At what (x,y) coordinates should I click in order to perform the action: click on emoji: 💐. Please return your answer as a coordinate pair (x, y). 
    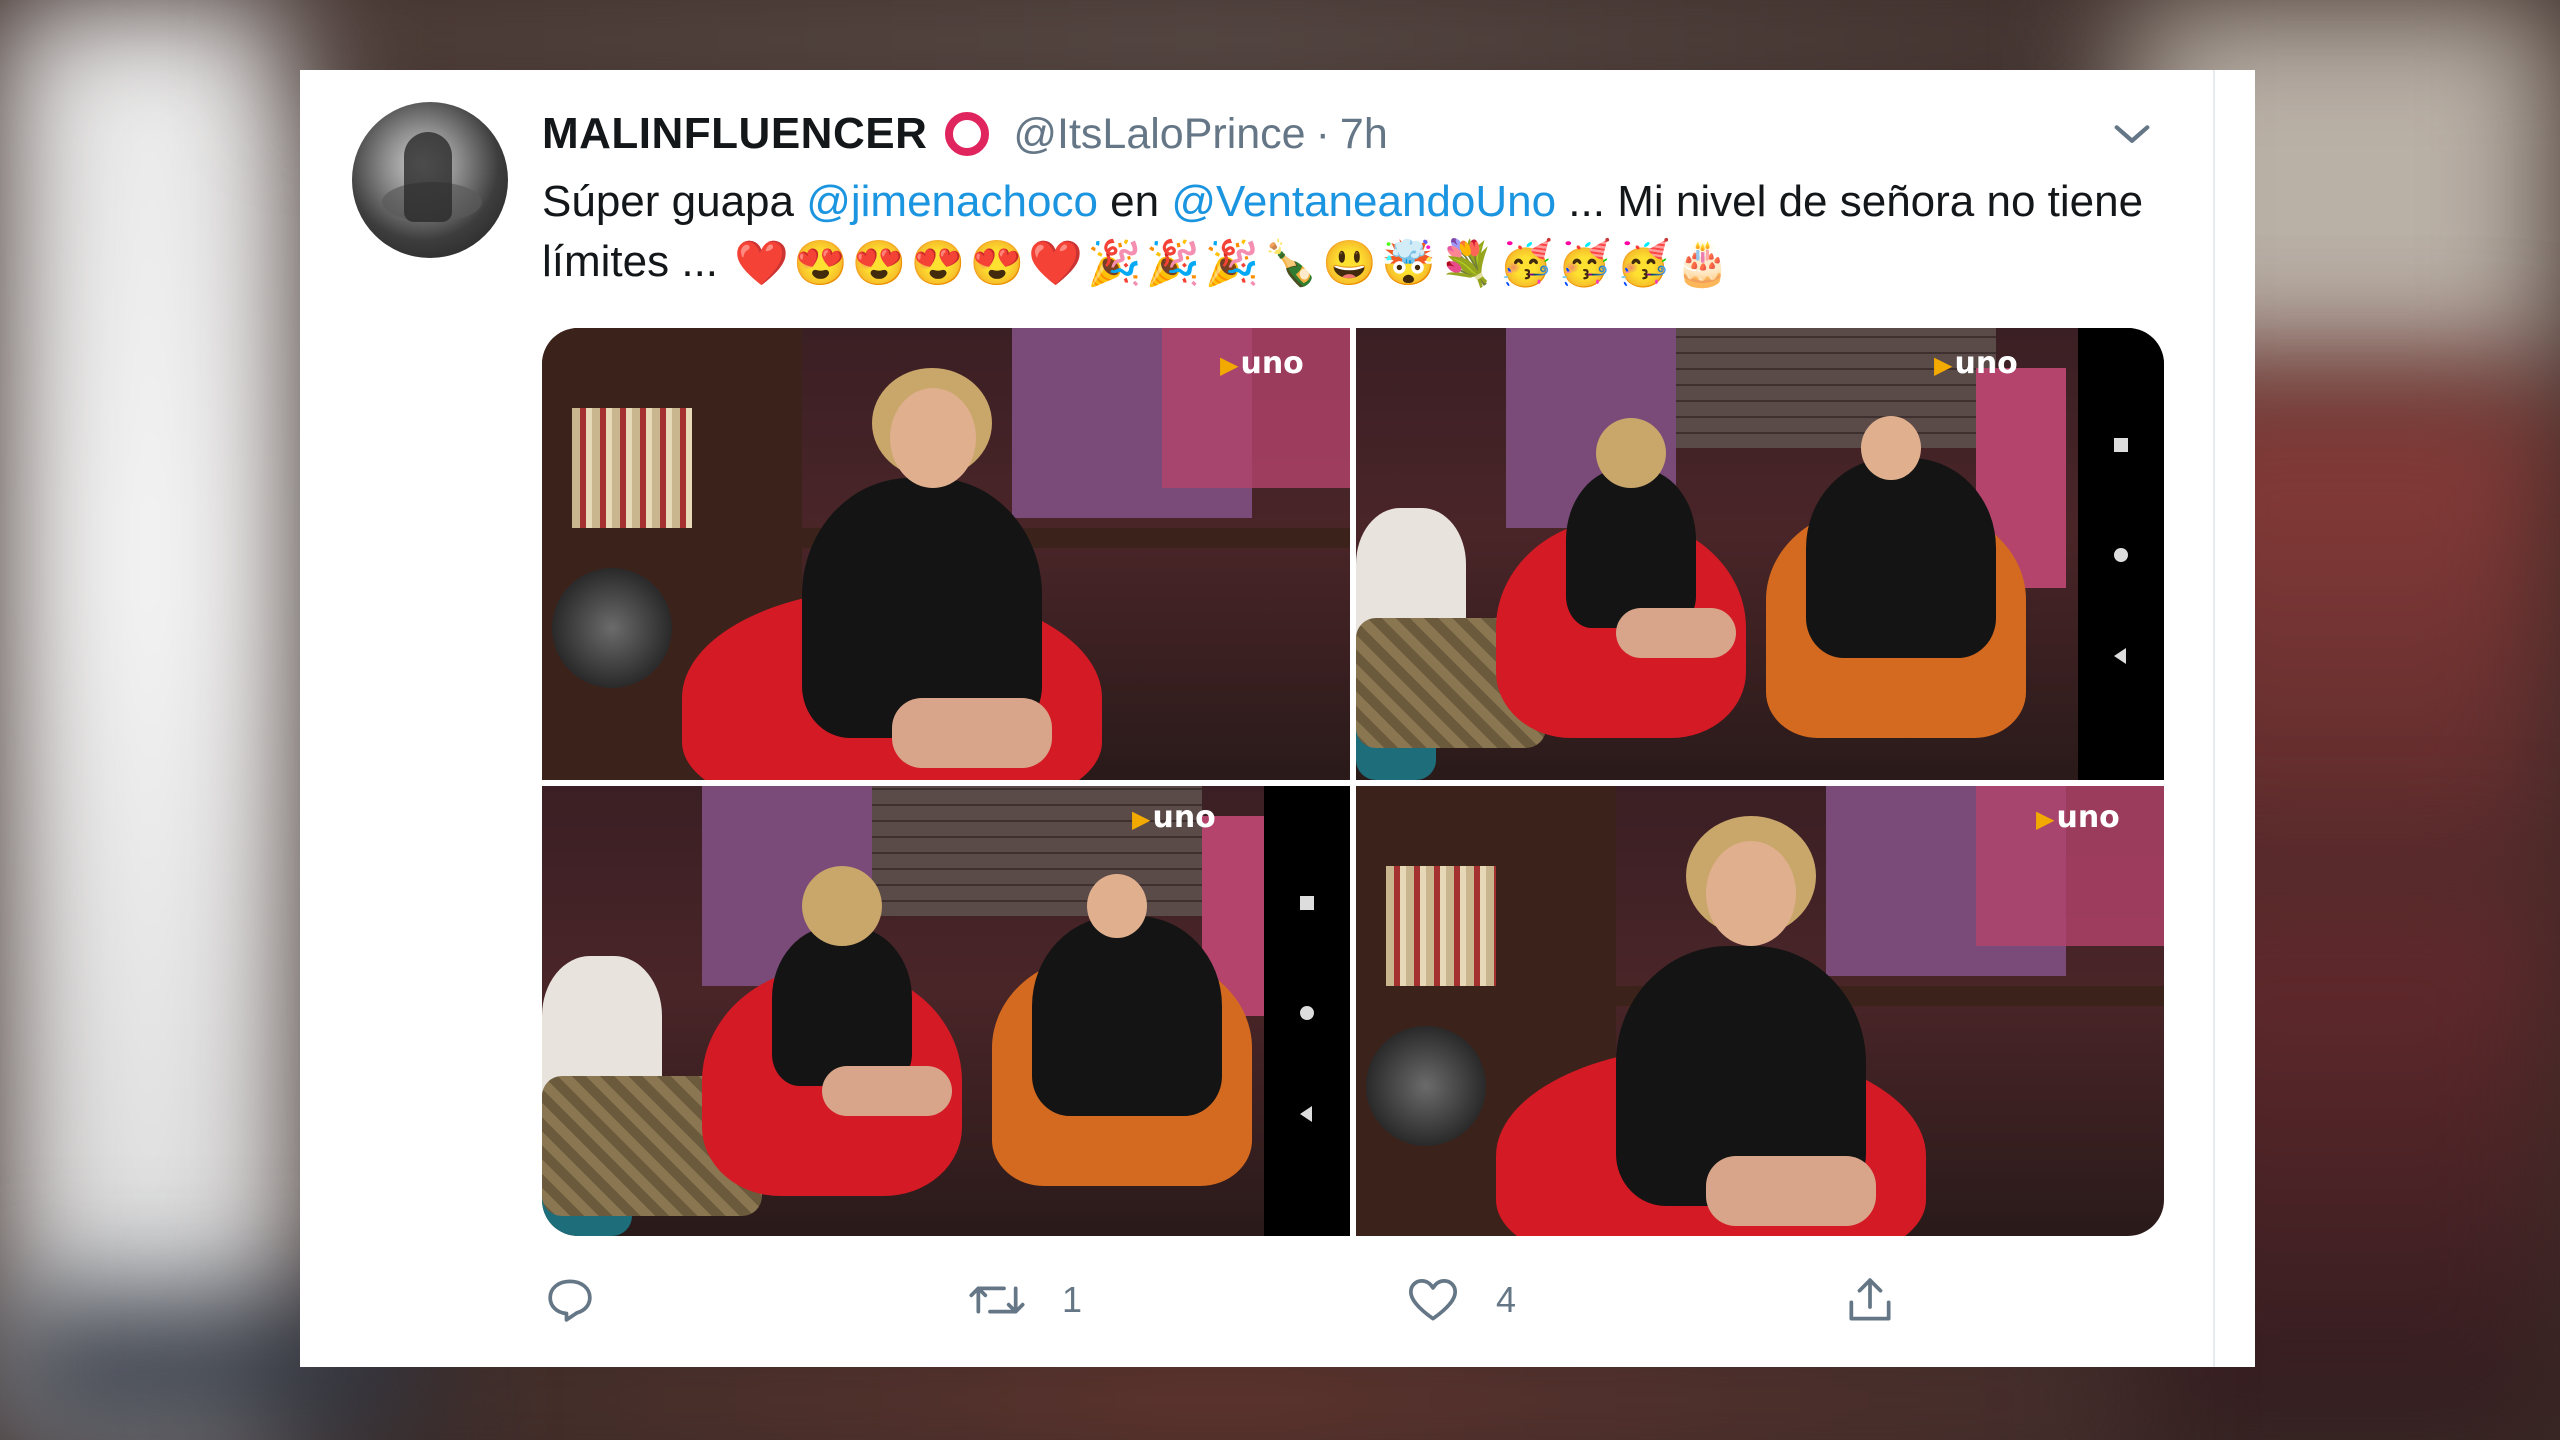
    Looking at the image, I should click on (1467, 264).